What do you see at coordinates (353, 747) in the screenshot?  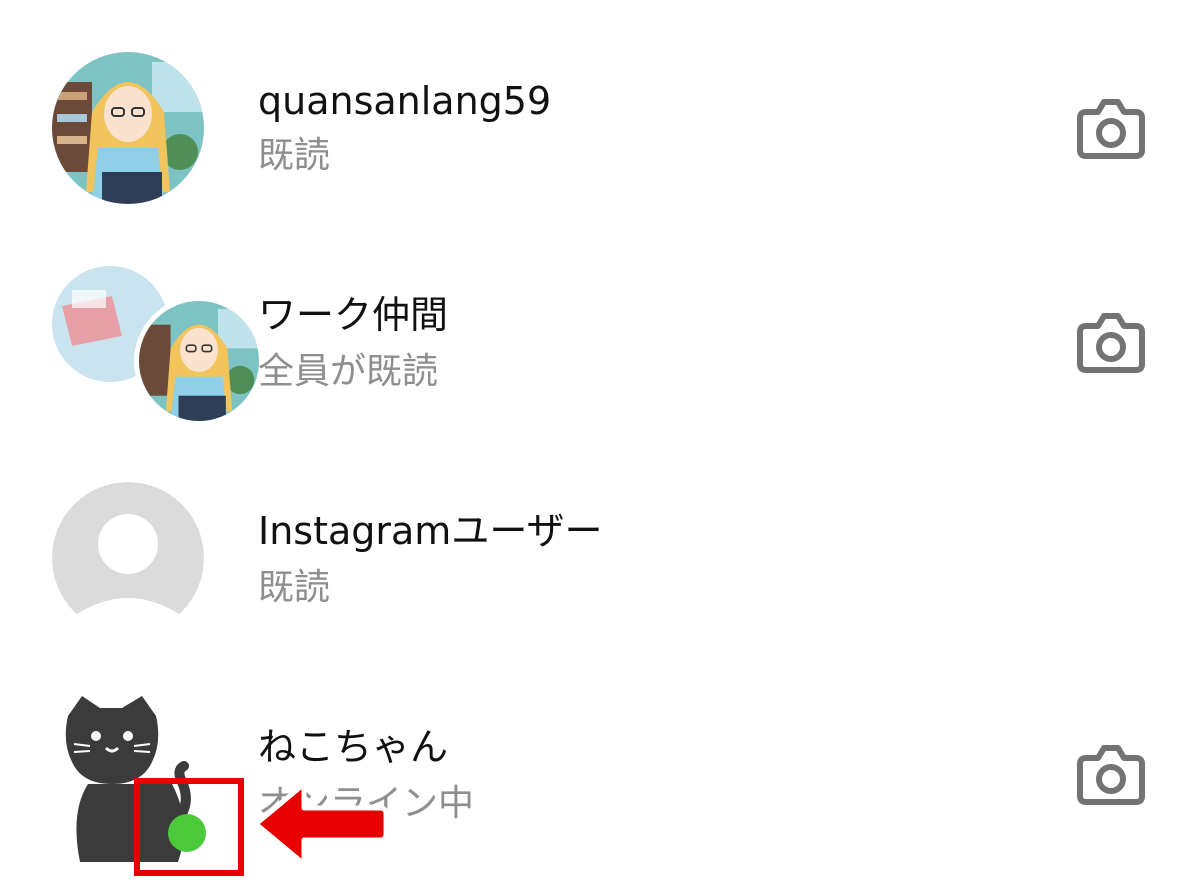 I see `conversation-name: ねこちゃん` at bounding box center [353, 747].